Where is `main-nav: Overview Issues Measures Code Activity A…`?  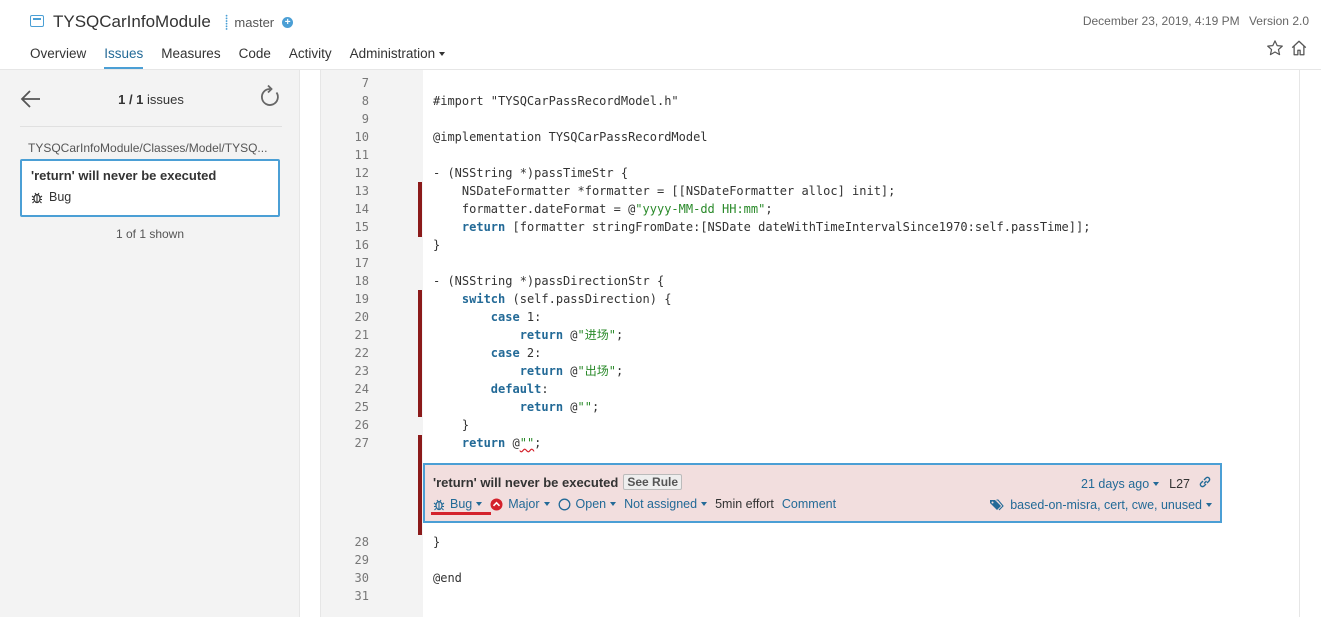 main-nav: Overview Issues Measures Code Activity A… is located at coordinates (246, 57).